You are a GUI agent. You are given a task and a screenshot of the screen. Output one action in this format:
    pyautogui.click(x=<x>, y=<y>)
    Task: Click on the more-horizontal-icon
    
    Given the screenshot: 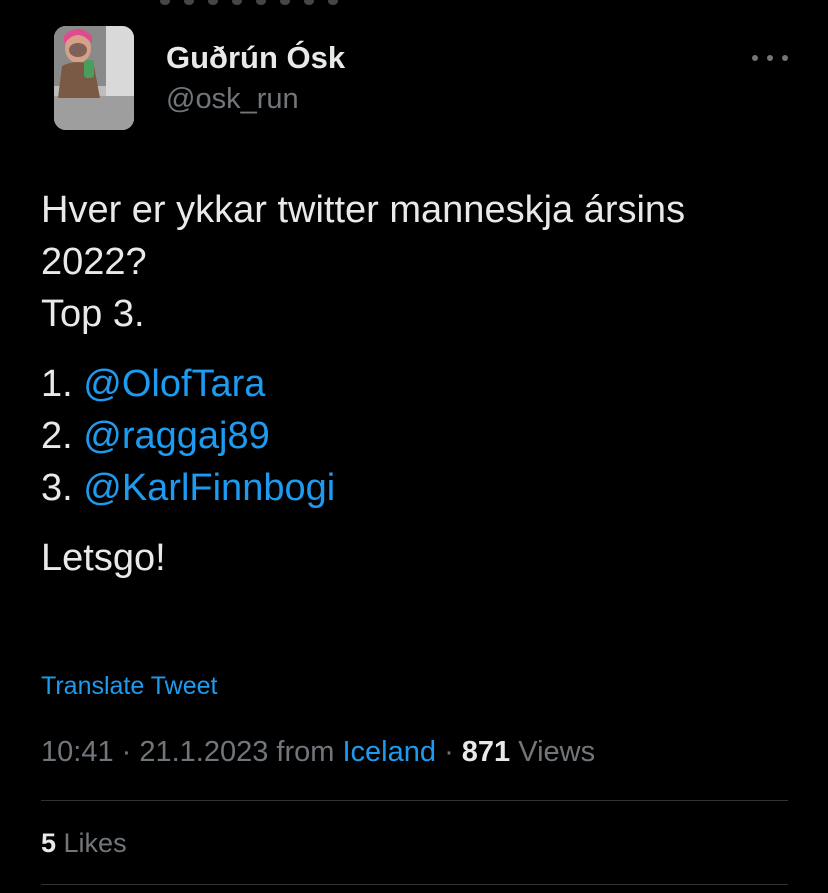 What is the action you would take?
    pyautogui.click(x=755, y=58)
    